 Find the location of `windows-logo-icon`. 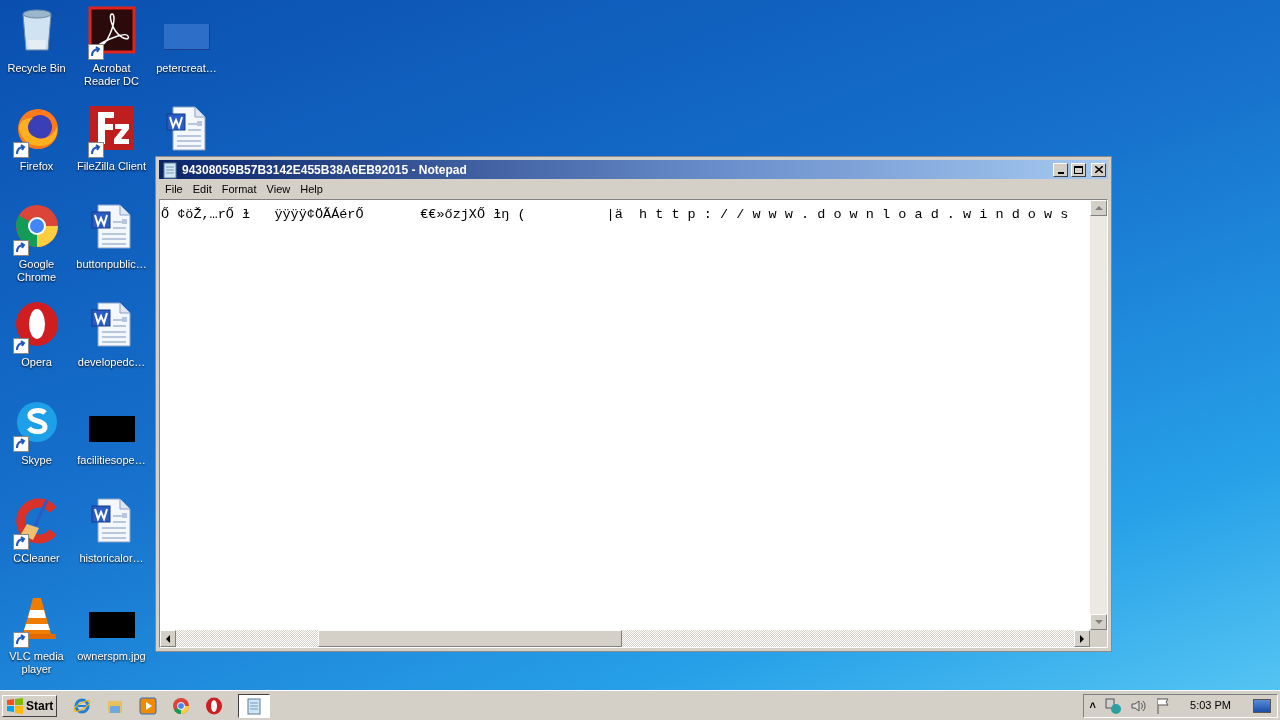

windows-logo-icon is located at coordinates (15, 705).